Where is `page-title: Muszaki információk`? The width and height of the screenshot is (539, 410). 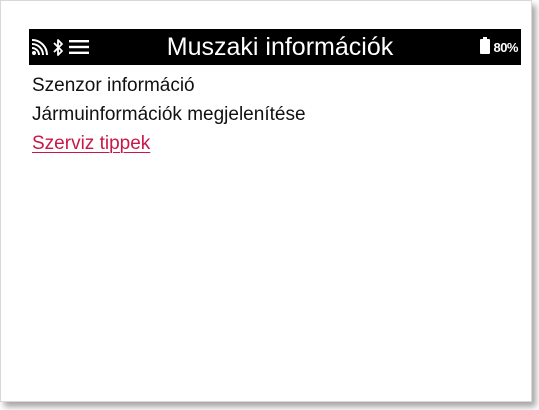 page-title: Muszaki információk is located at coordinates (280, 47).